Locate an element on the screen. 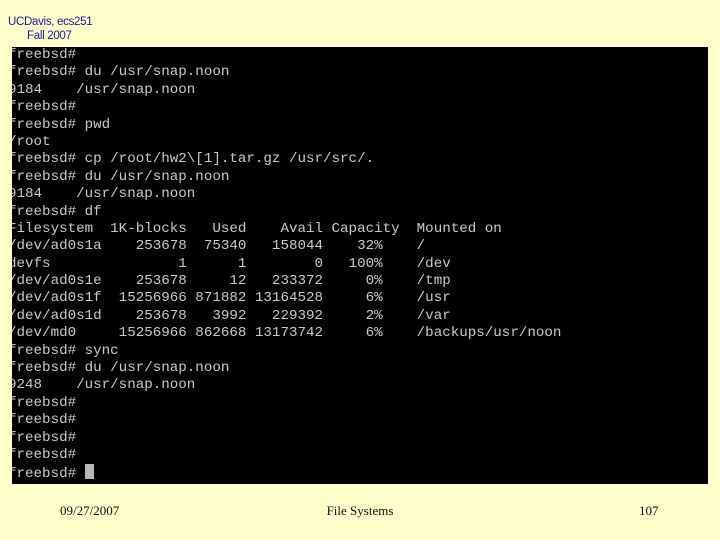  terminal-line: freebsd# sync is located at coordinates (65, 350).